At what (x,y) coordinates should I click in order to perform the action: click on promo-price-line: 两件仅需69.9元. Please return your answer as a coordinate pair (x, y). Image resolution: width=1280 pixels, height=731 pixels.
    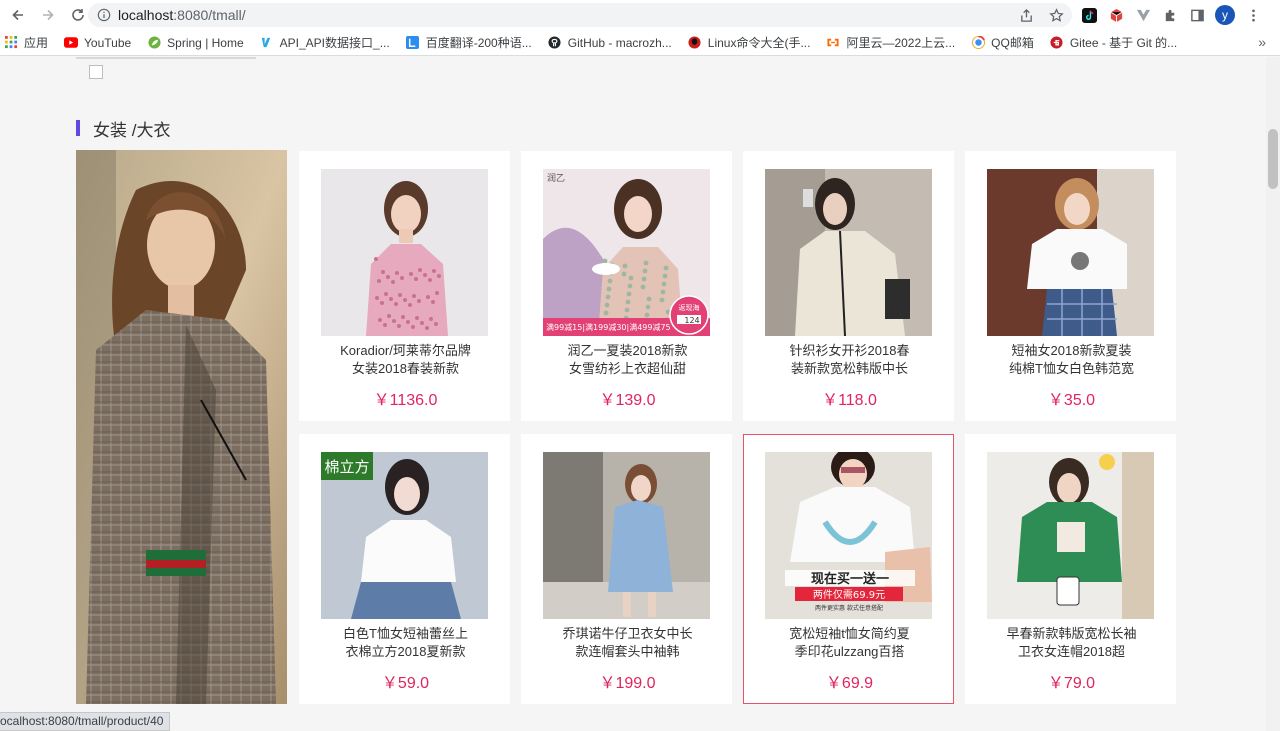
    Looking at the image, I should click on (849, 595).